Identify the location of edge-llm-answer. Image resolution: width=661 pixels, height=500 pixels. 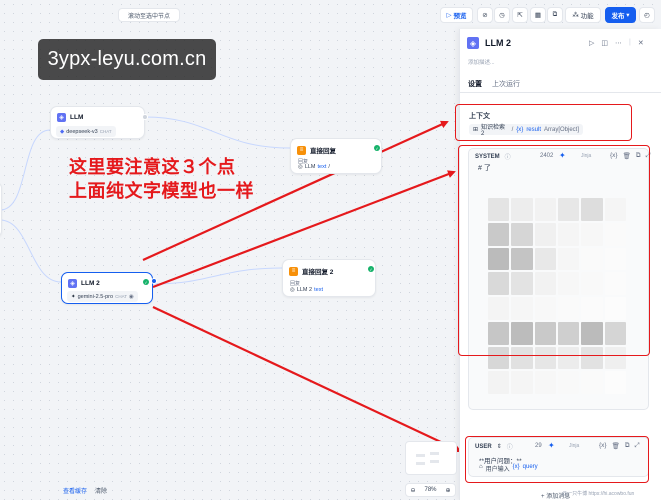
(217, 132).